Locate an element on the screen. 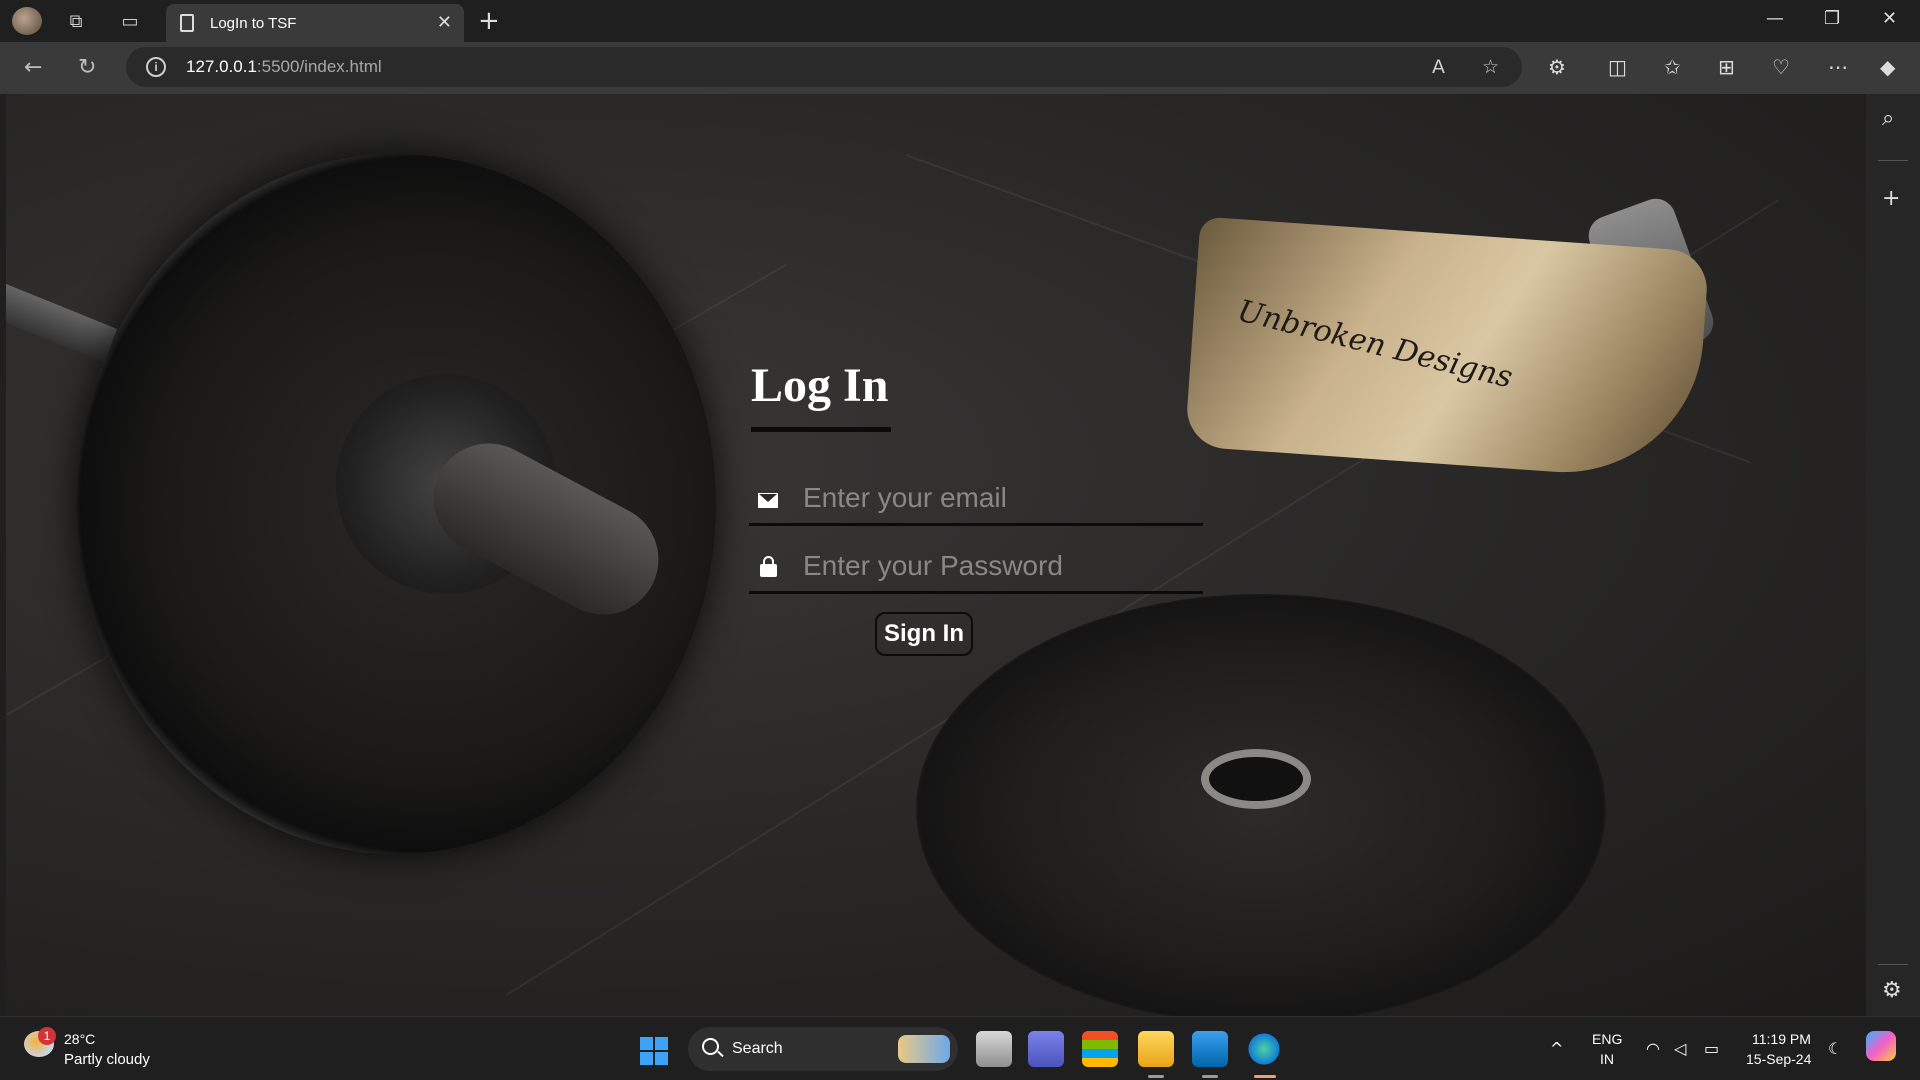 Image resolution: width=1920 pixels, height=1080 pixels. search-highlight-icon is located at coordinates (924, 1049).